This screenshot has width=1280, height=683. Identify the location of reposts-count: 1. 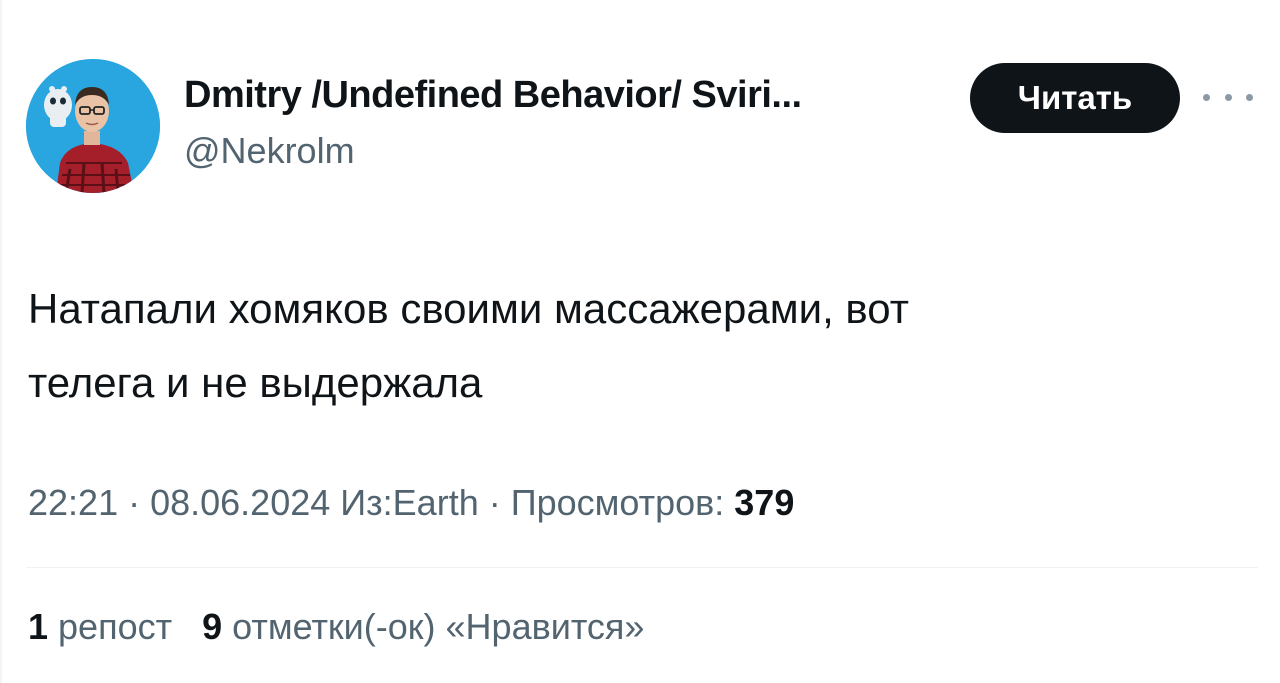
(38, 626).